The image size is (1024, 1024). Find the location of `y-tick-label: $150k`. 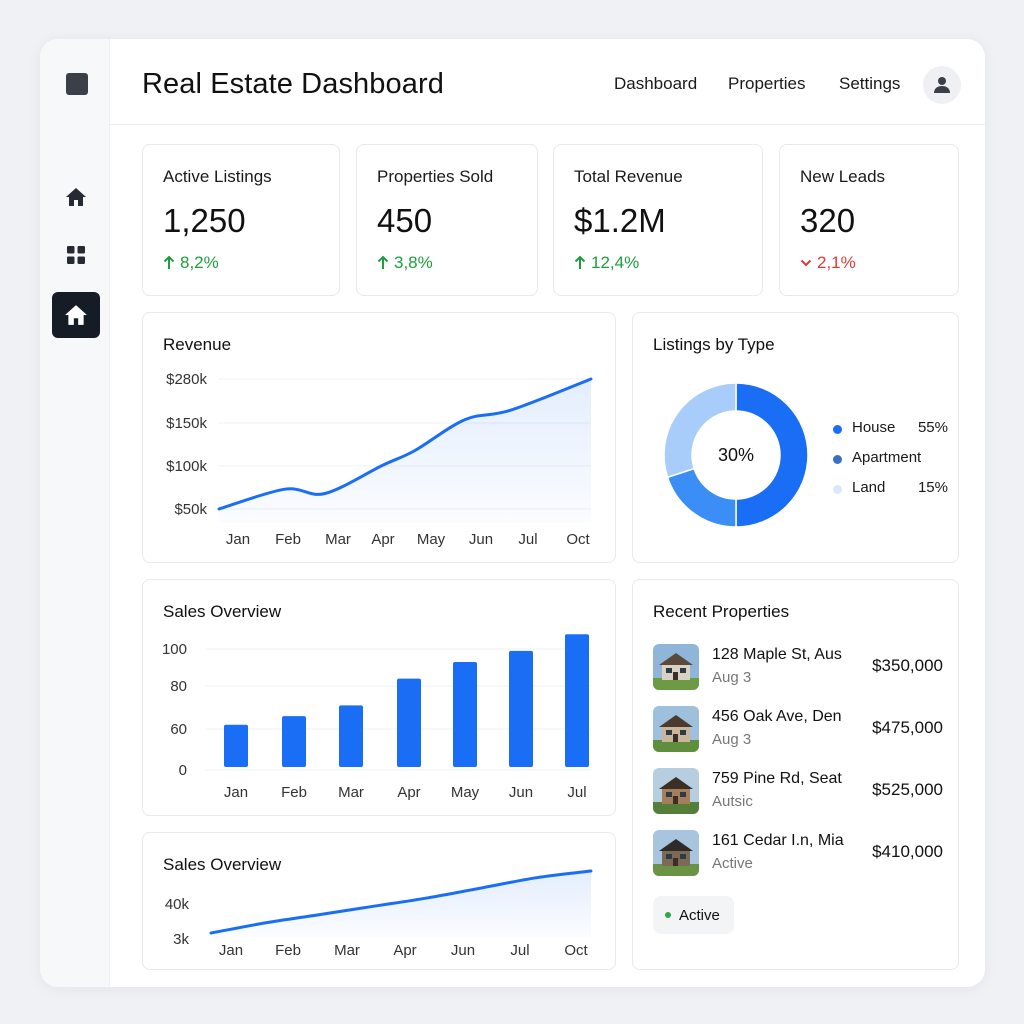

y-tick-label: $150k is located at coordinates (186, 423).